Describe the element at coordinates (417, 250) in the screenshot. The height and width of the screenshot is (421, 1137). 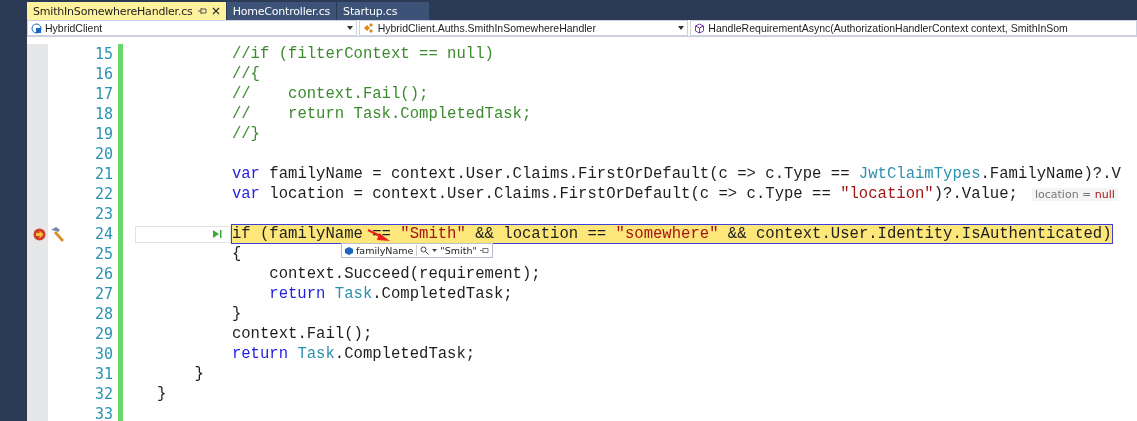
I see `data-tip: familyName "Smith"` at that location.